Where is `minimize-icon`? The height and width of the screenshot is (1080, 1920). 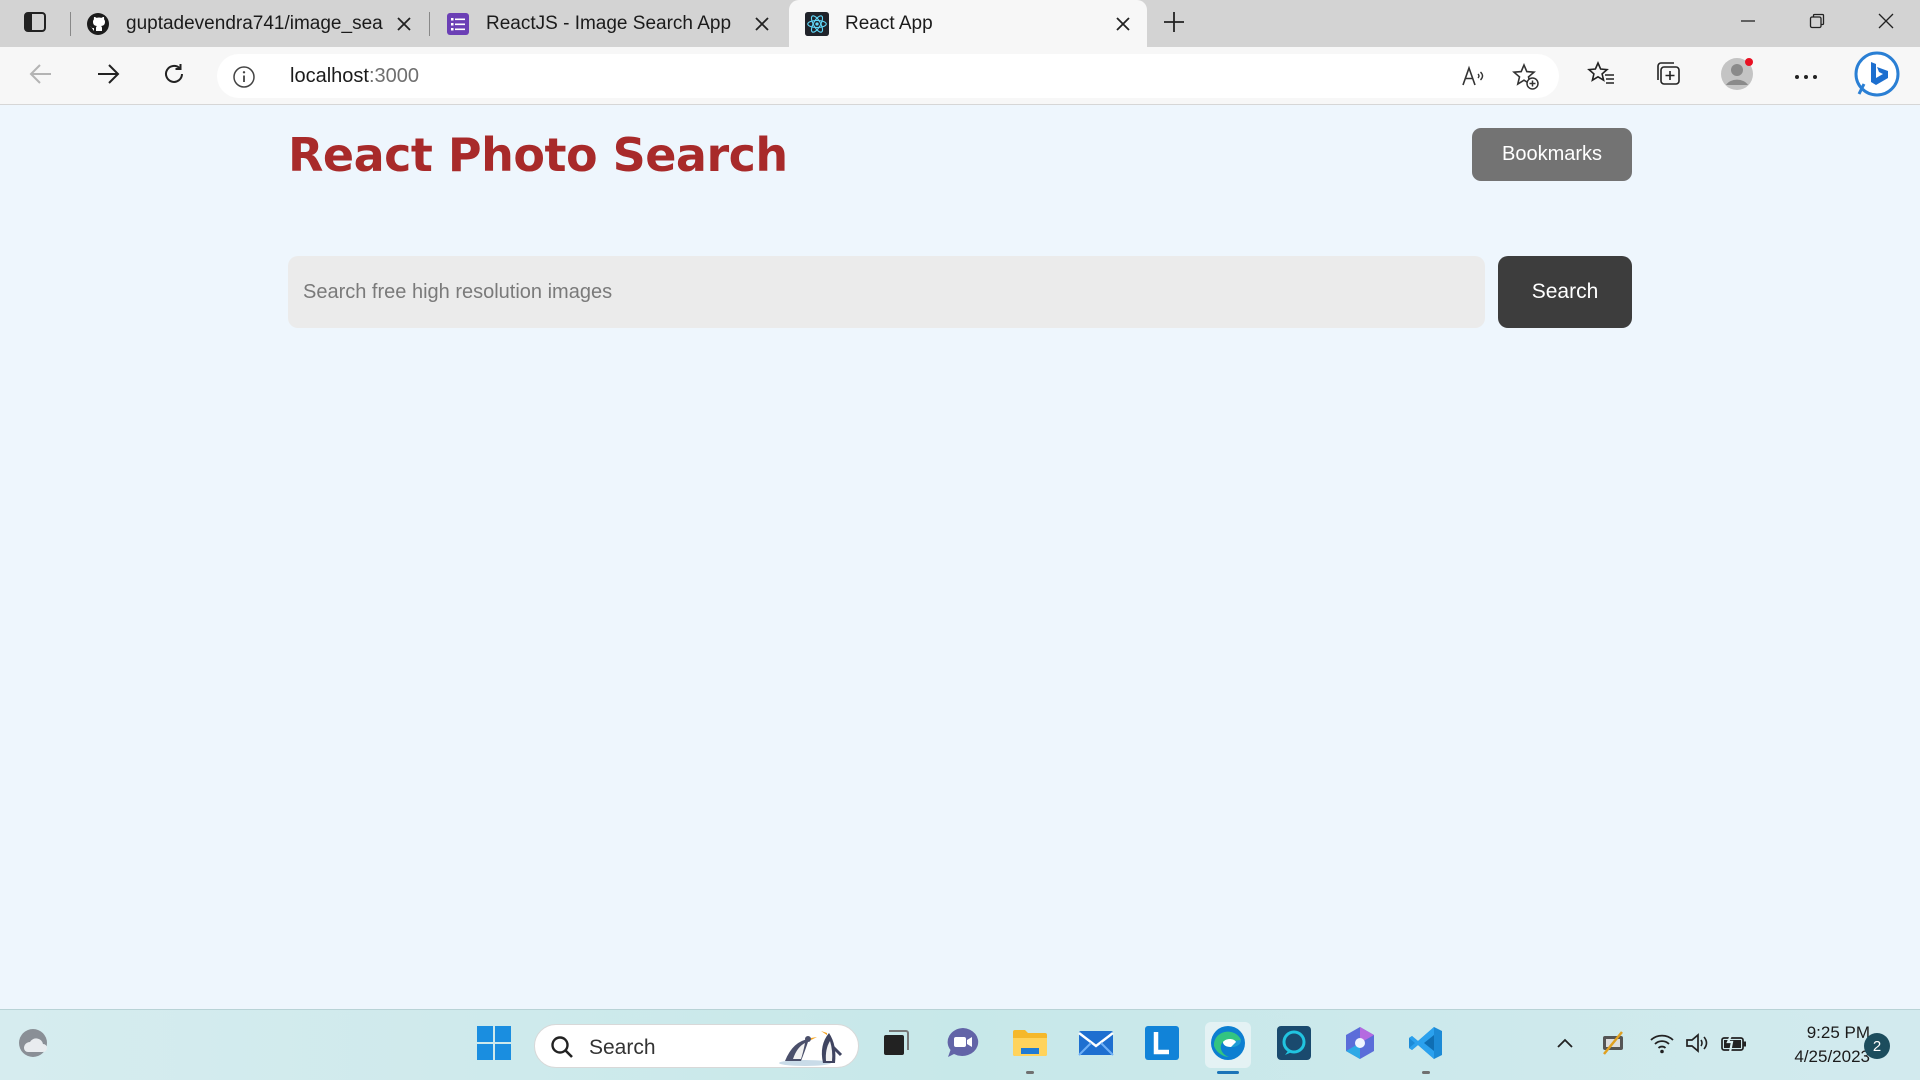
minimize-icon is located at coordinates (1748, 23).